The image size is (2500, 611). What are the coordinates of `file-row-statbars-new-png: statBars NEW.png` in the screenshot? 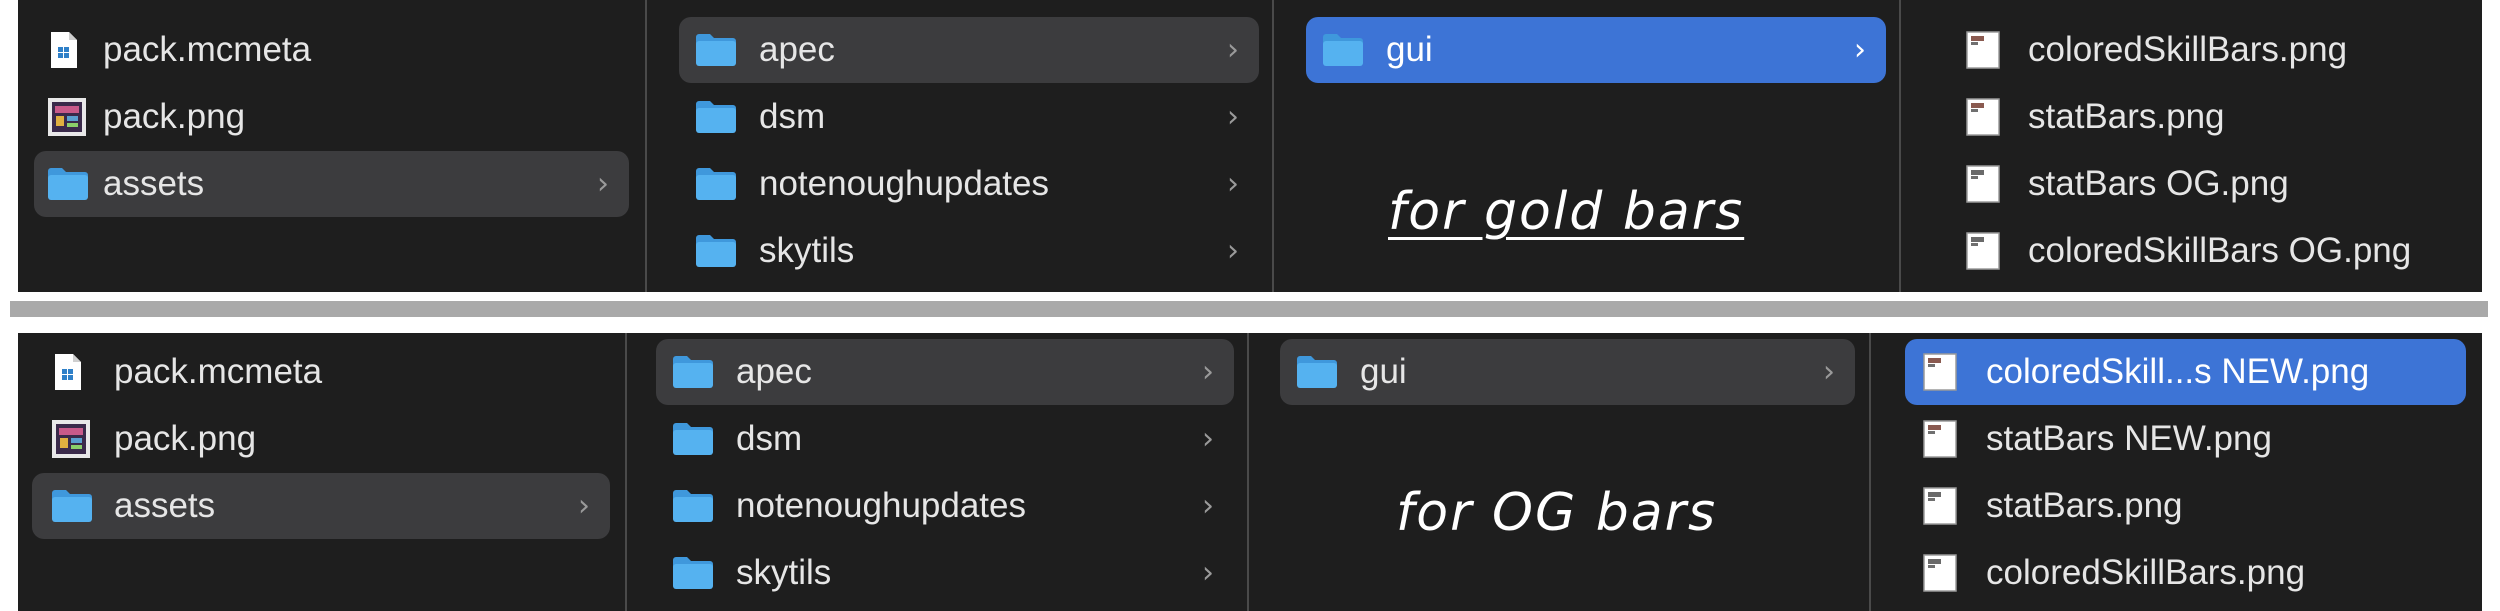 It's located at (2185, 439).